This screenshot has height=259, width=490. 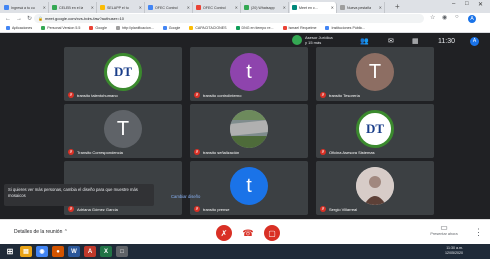 What do you see at coordinates (272, 233) in the screenshot?
I see `camera-off-button: ▢` at bounding box center [272, 233].